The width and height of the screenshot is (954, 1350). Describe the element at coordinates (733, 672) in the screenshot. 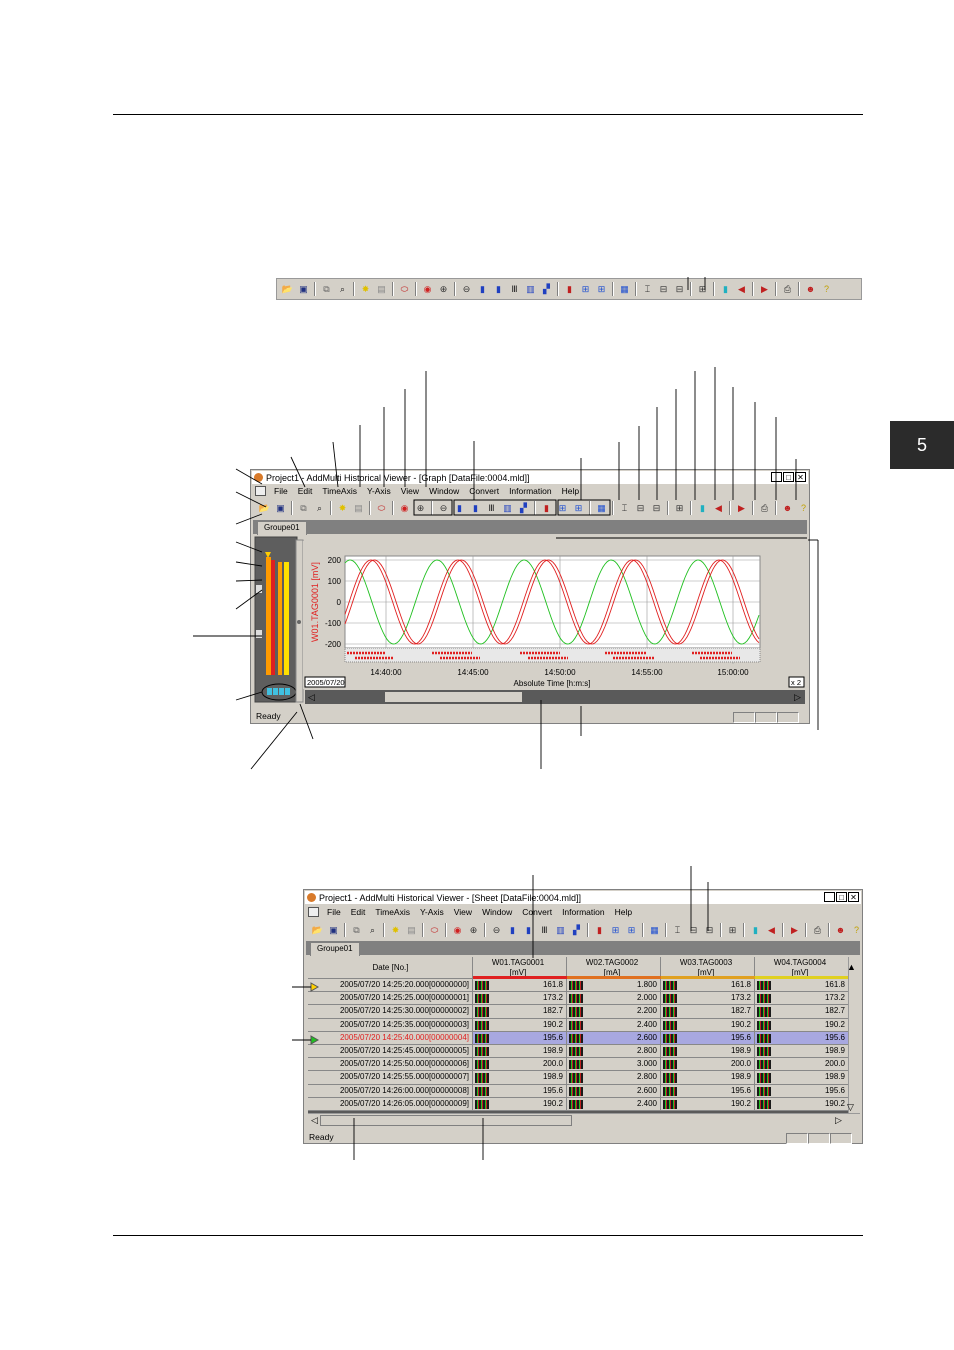

I see `x-tick-label: 15:00:00` at that location.